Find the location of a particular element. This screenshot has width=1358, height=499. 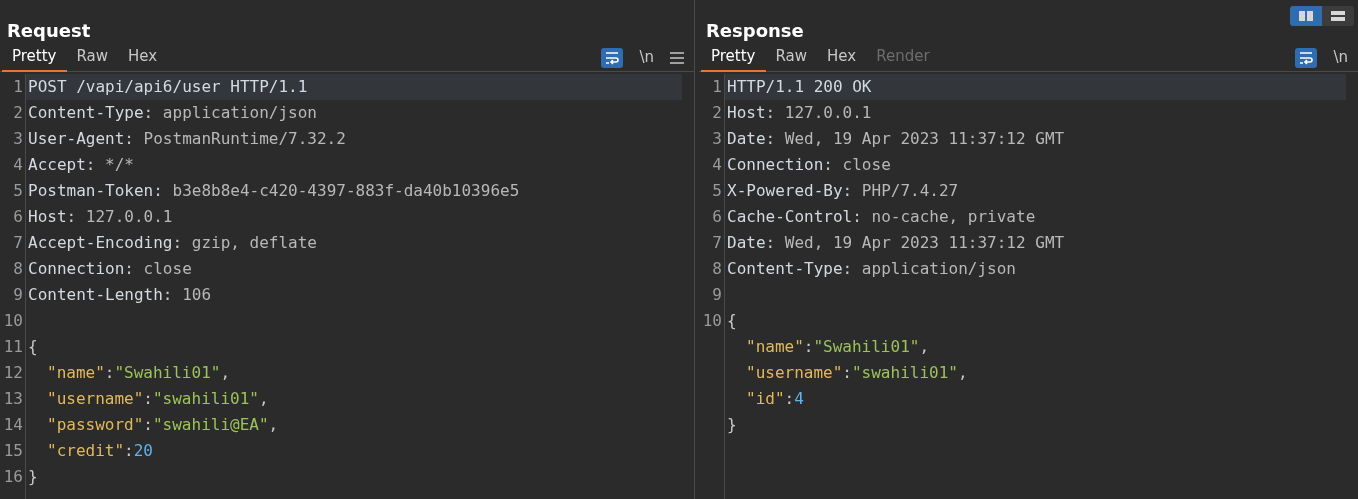

code-line: "id":4 is located at coordinates (775, 398).